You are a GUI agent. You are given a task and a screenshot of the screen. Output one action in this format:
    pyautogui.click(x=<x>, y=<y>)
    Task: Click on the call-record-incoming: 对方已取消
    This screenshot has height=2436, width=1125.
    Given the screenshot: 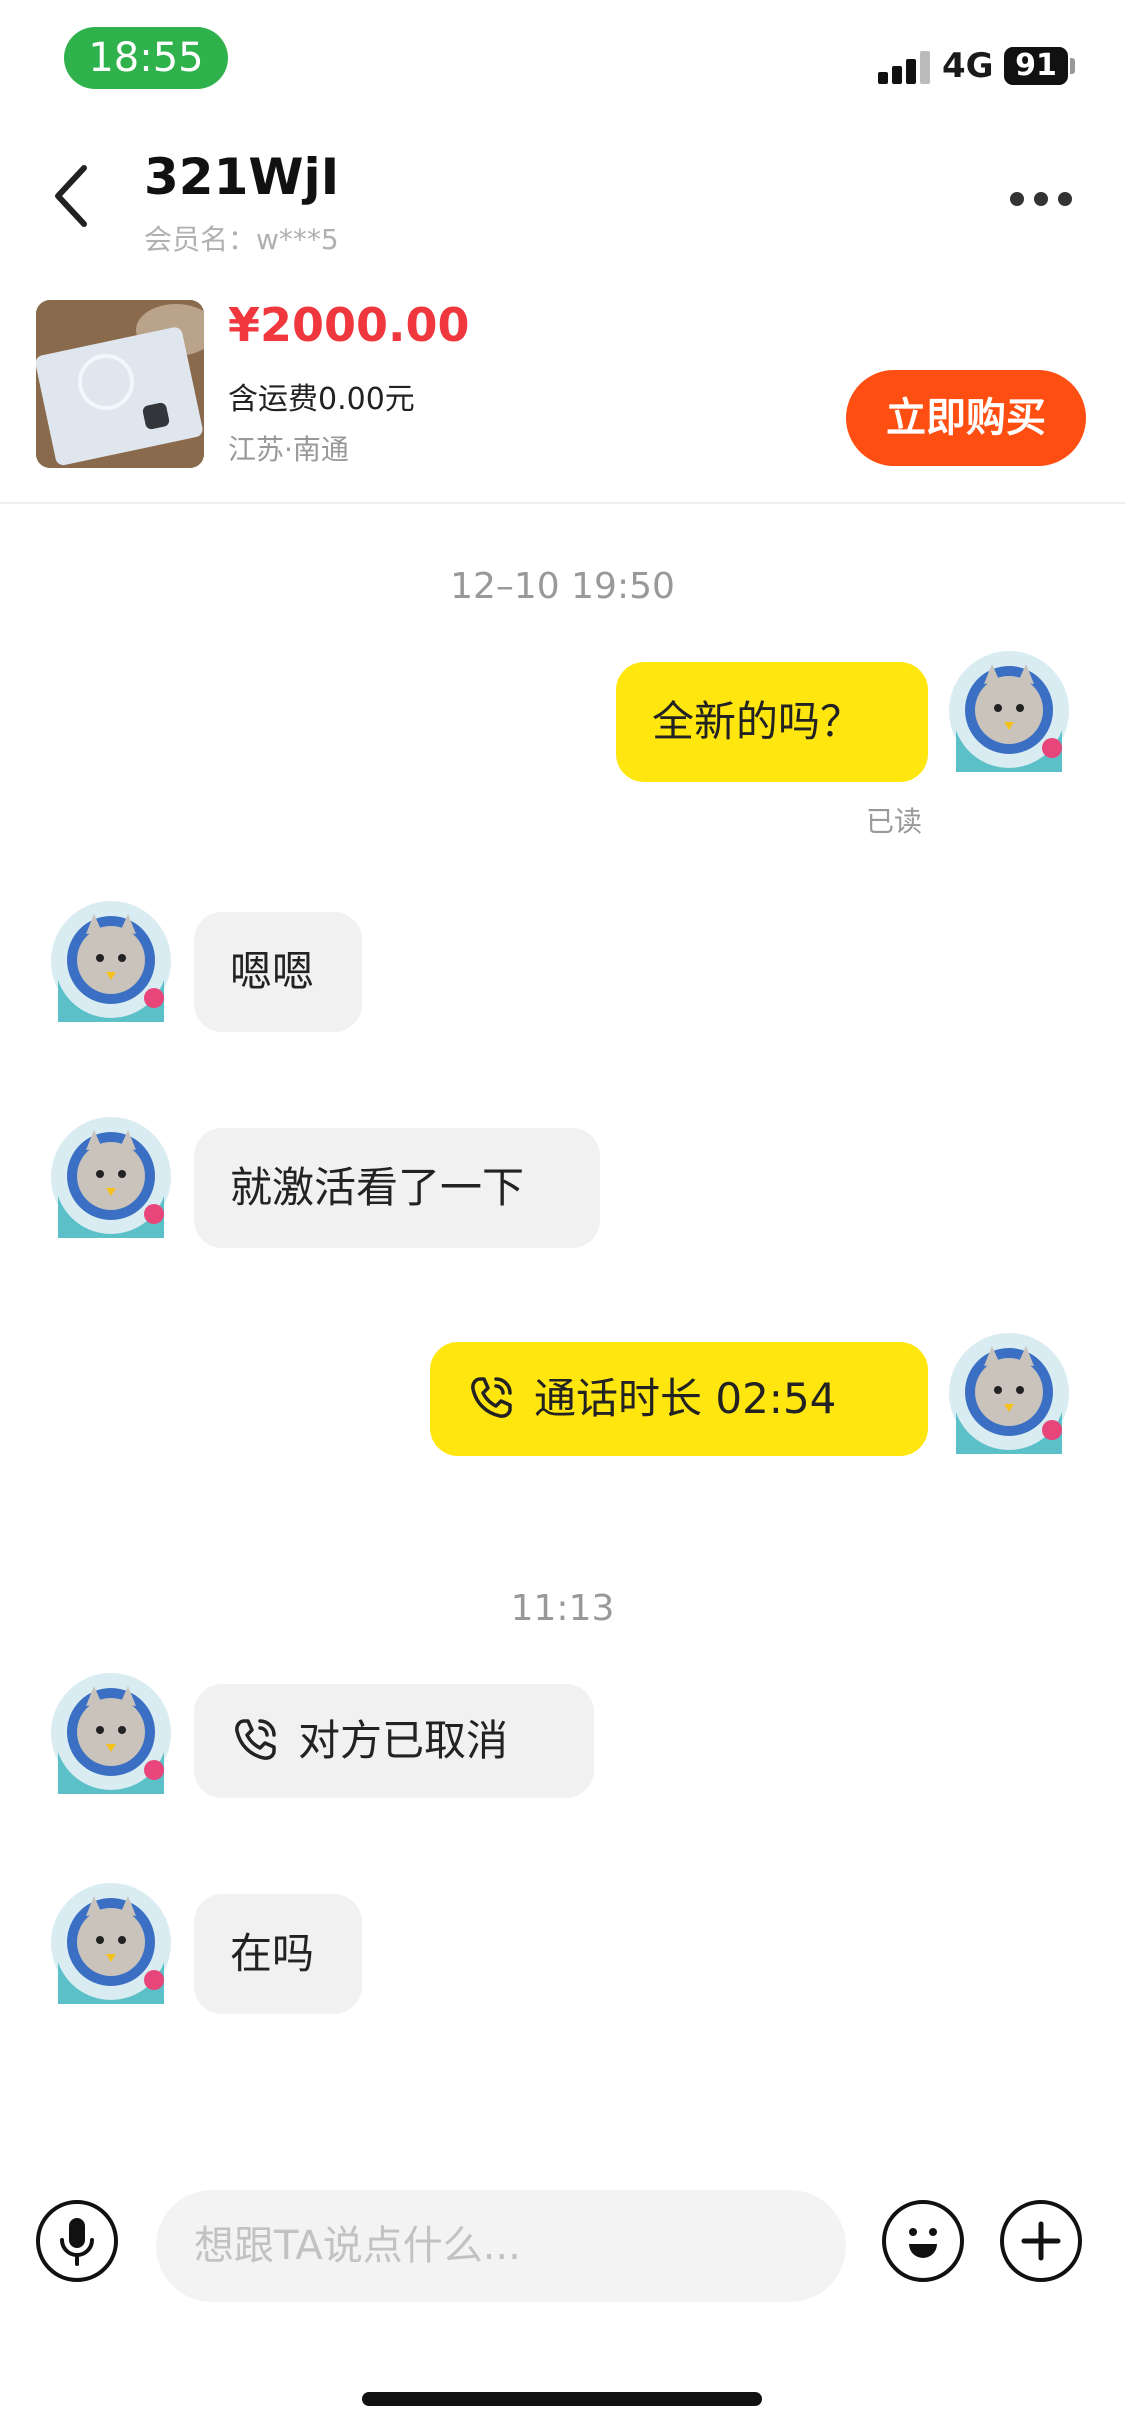 What is the action you would take?
    pyautogui.click(x=394, y=1741)
    